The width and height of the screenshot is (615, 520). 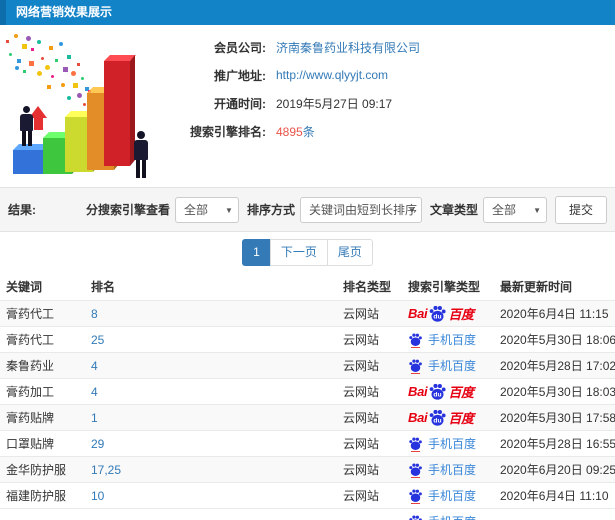 What do you see at coordinates (270, 210) in the screenshot?
I see `sort-label: 排序方式` at bounding box center [270, 210].